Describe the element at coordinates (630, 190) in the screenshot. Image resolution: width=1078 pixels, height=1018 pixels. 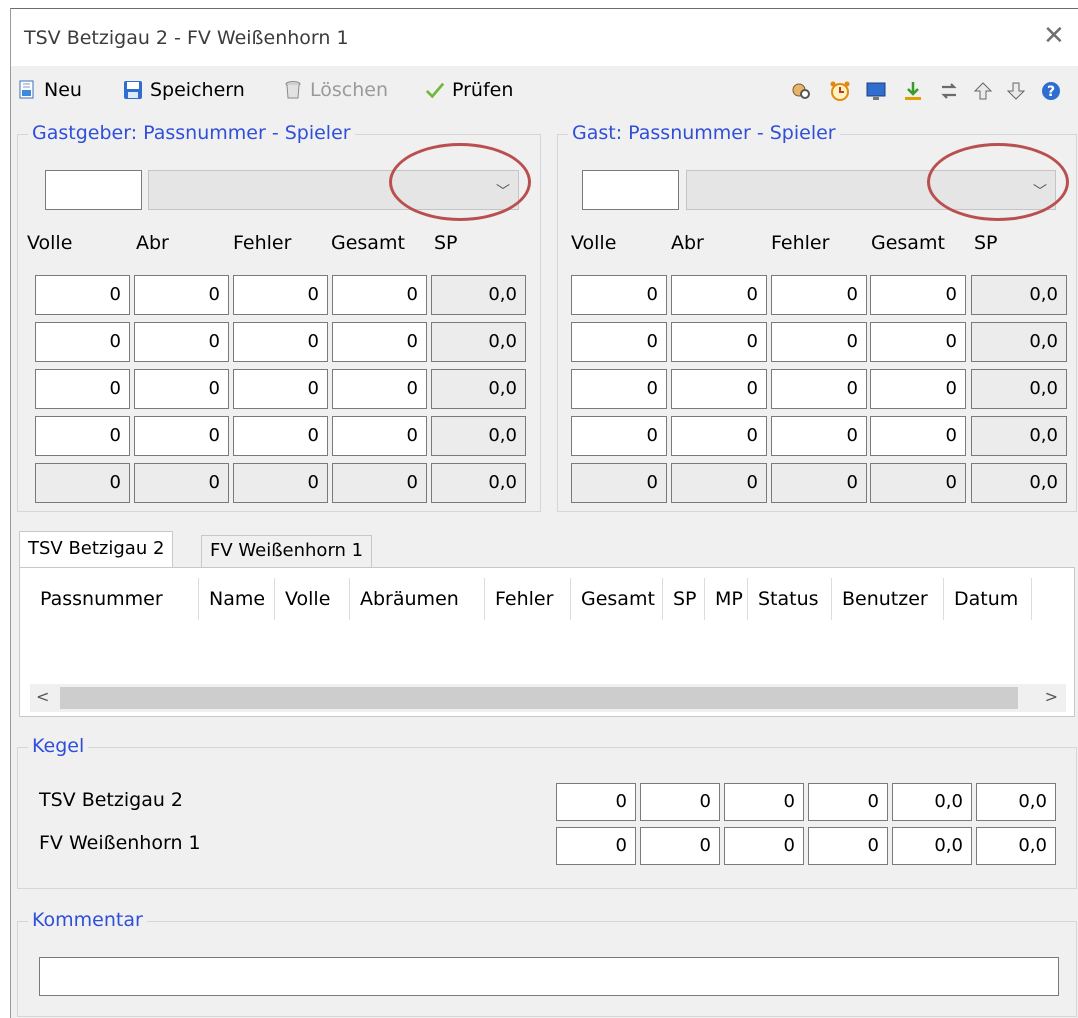
I see `guest-pass-number-input` at that location.